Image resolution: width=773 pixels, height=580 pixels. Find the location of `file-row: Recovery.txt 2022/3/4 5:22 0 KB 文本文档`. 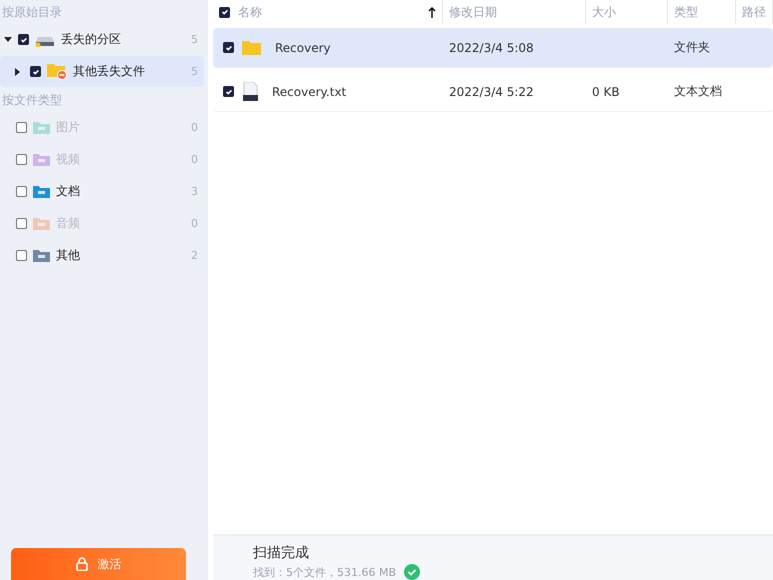

file-row: Recovery.txt 2022/3/4 5:22 0 KB 文本文档 is located at coordinates (493, 92).